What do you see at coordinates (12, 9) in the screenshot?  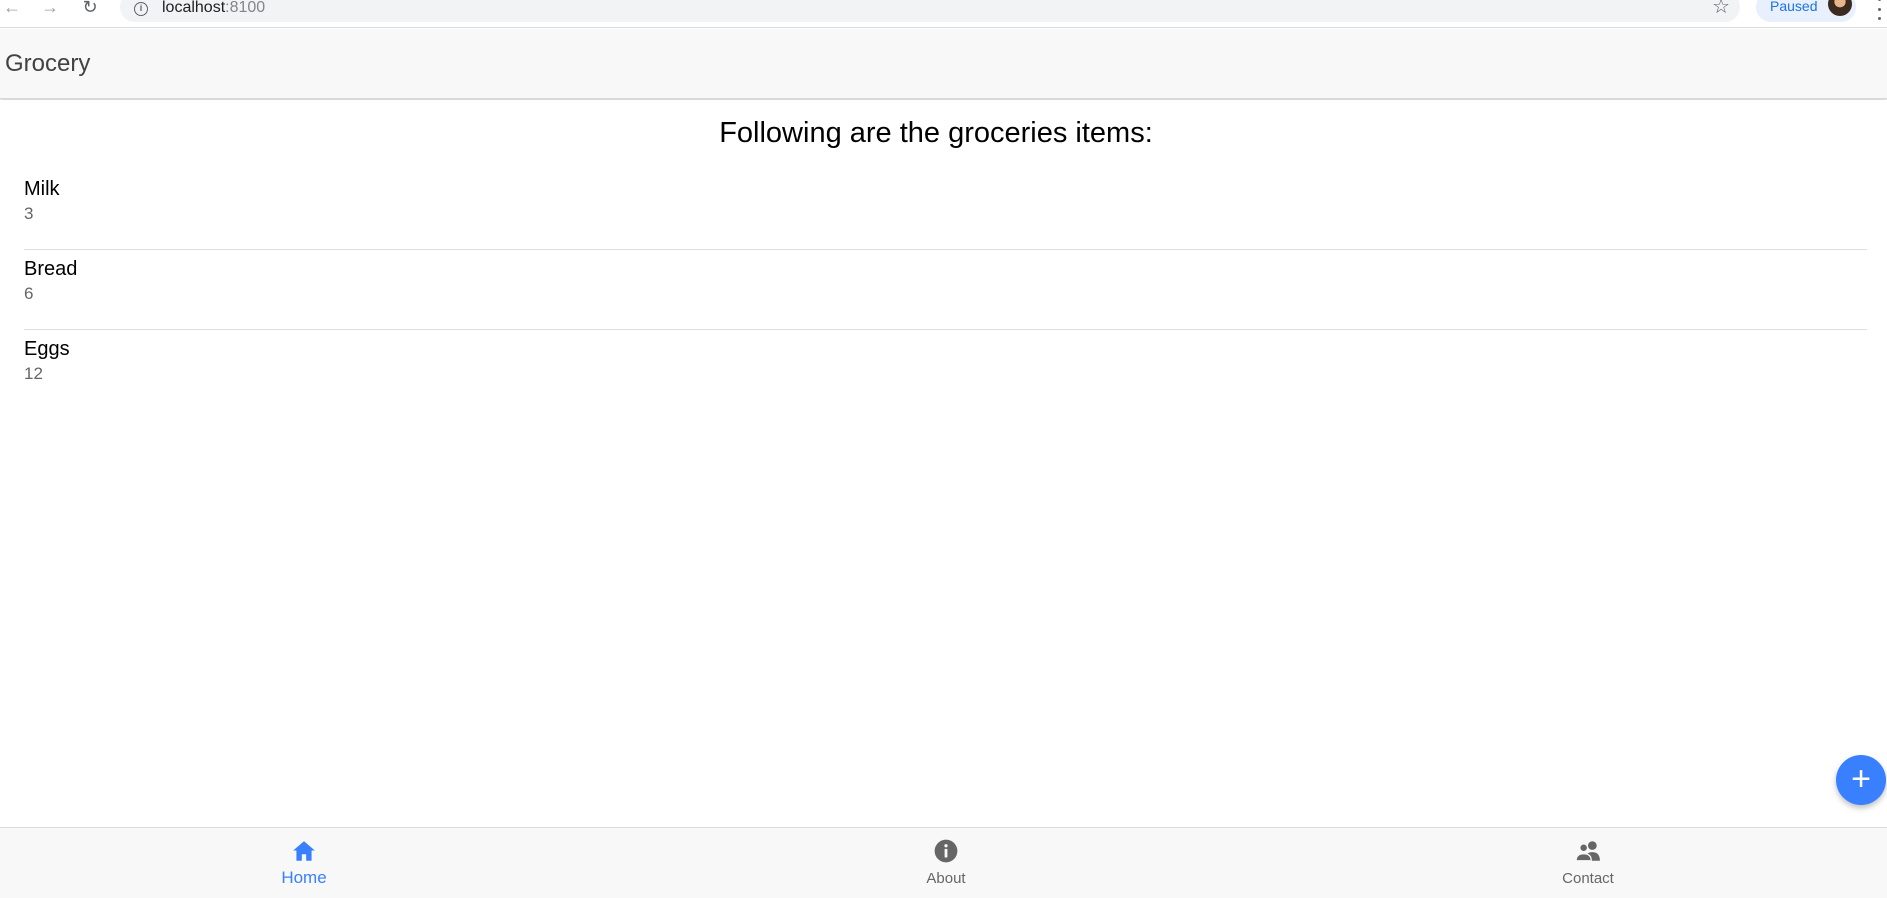 I see `back-arrow-icon: ←` at bounding box center [12, 9].